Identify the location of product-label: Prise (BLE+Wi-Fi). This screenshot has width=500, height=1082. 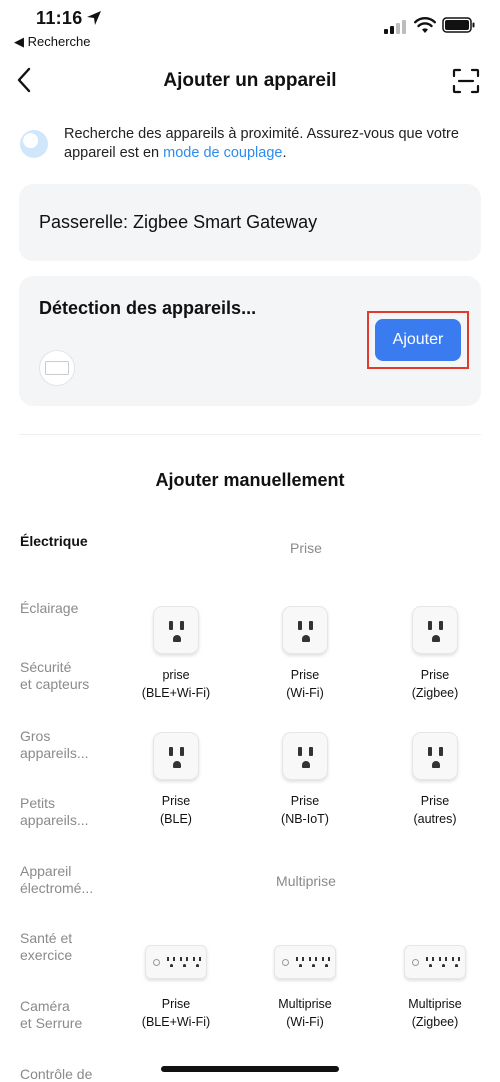
(176, 1013).